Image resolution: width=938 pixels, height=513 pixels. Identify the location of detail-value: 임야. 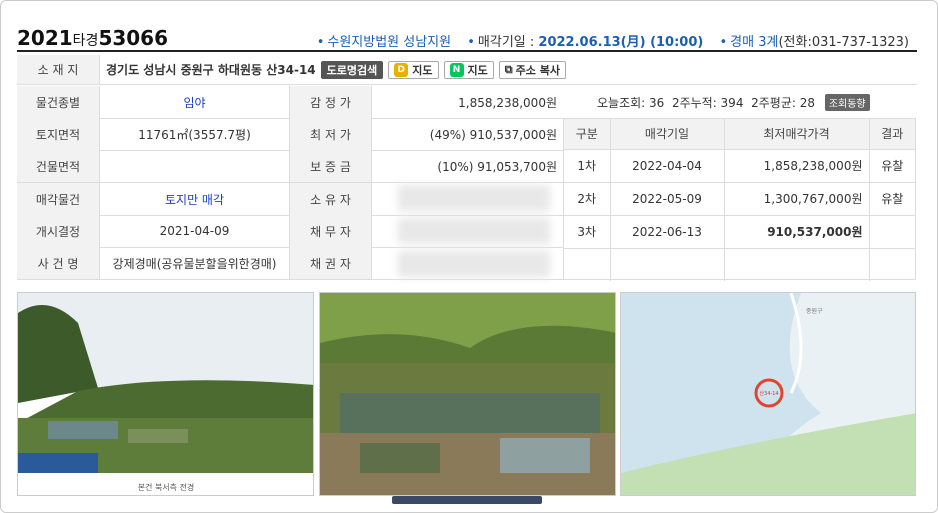
(195, 102).